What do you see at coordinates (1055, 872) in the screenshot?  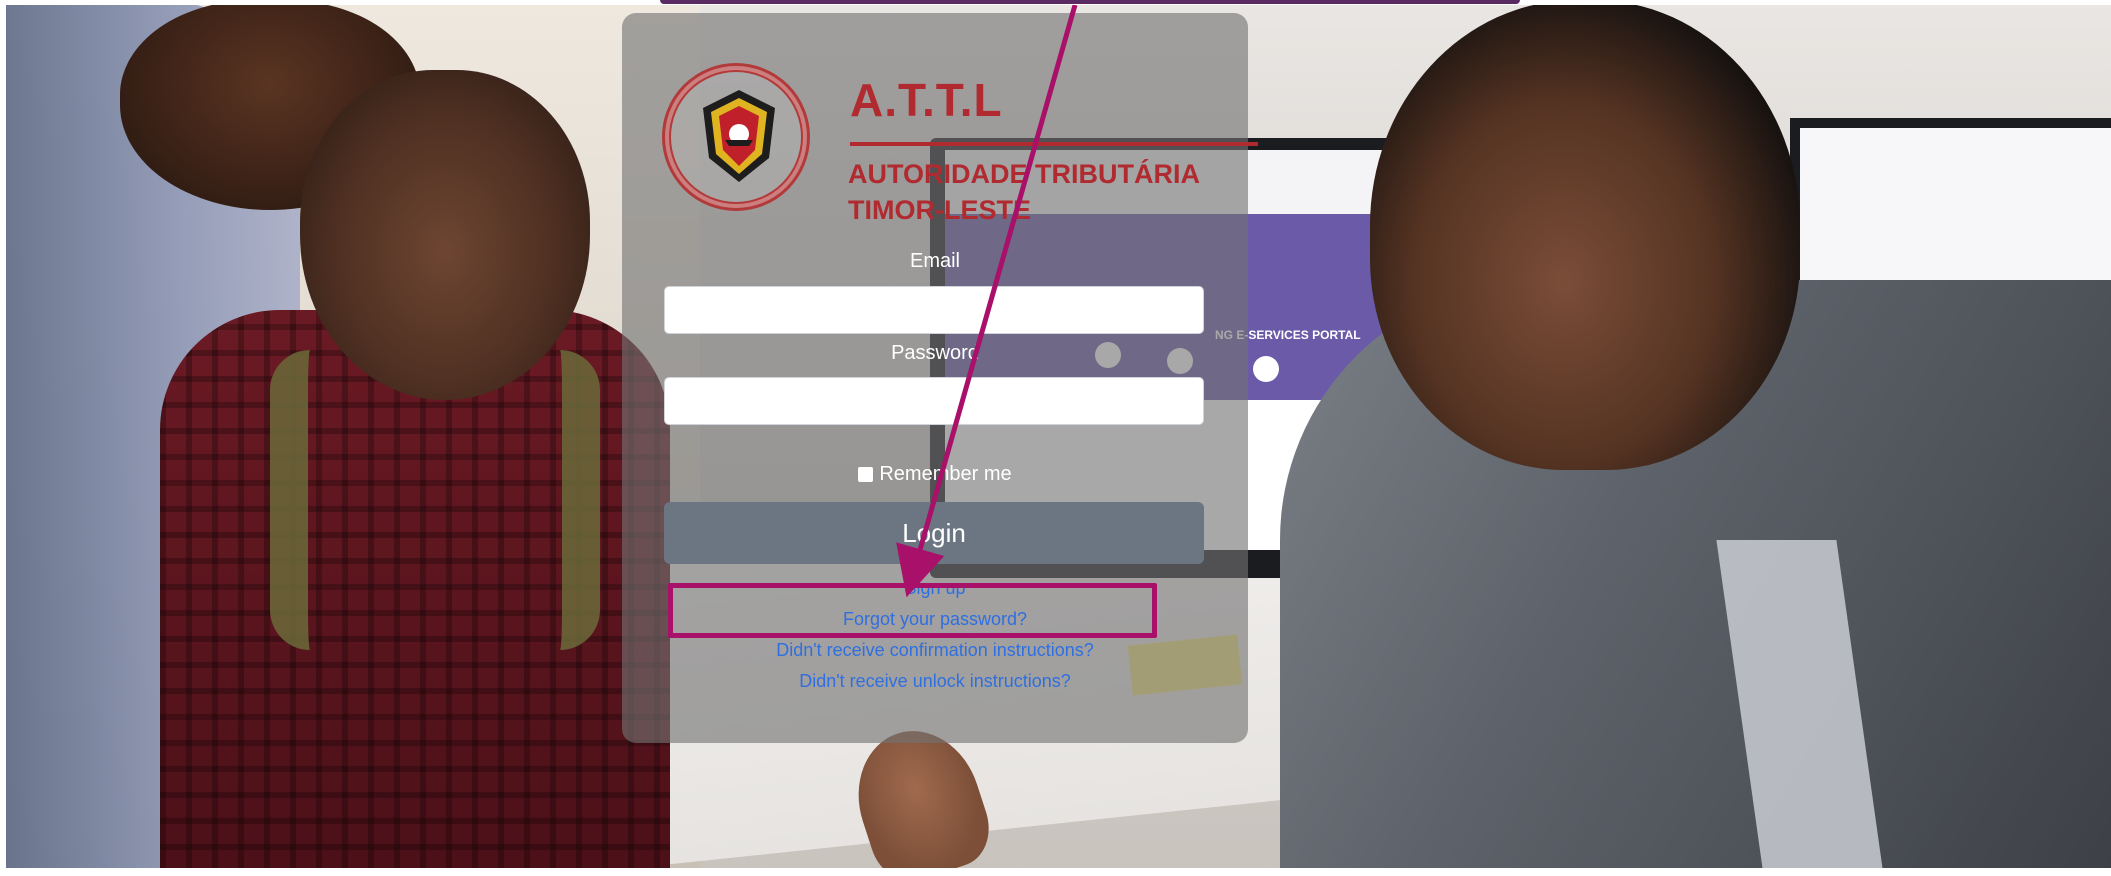 I see `bottom-edge` at bounding box center [1055, 872].